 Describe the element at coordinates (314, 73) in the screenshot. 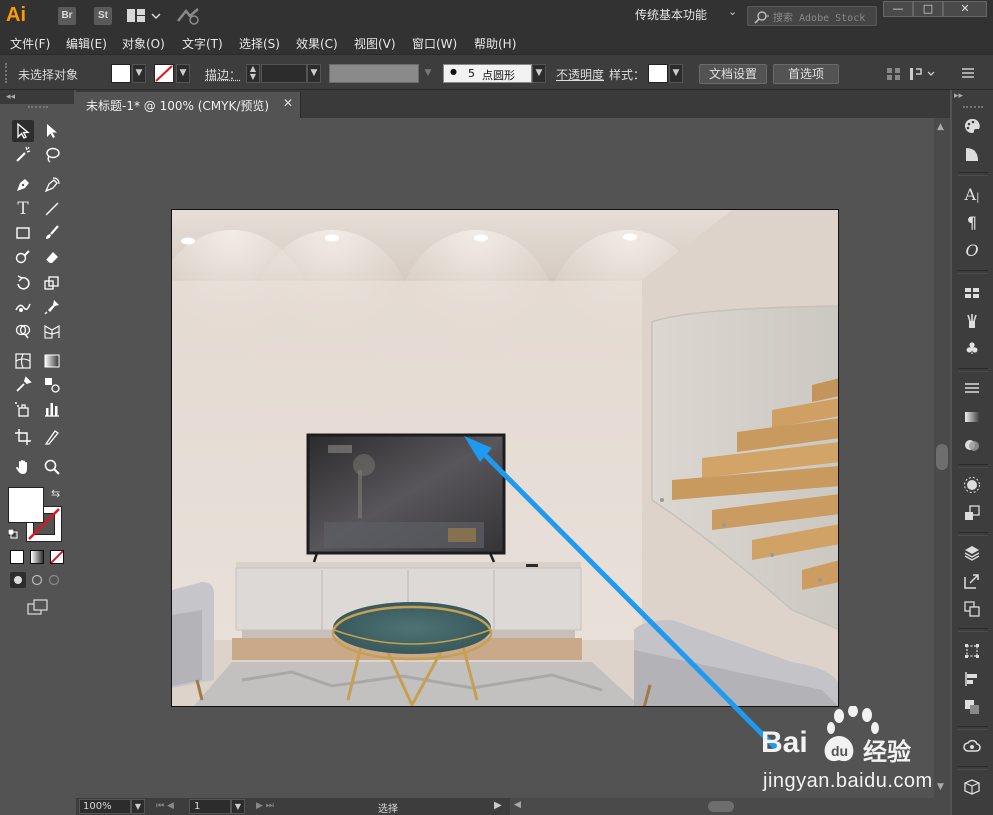

I see `stroke-weight-dropdown: ▼` at that location.